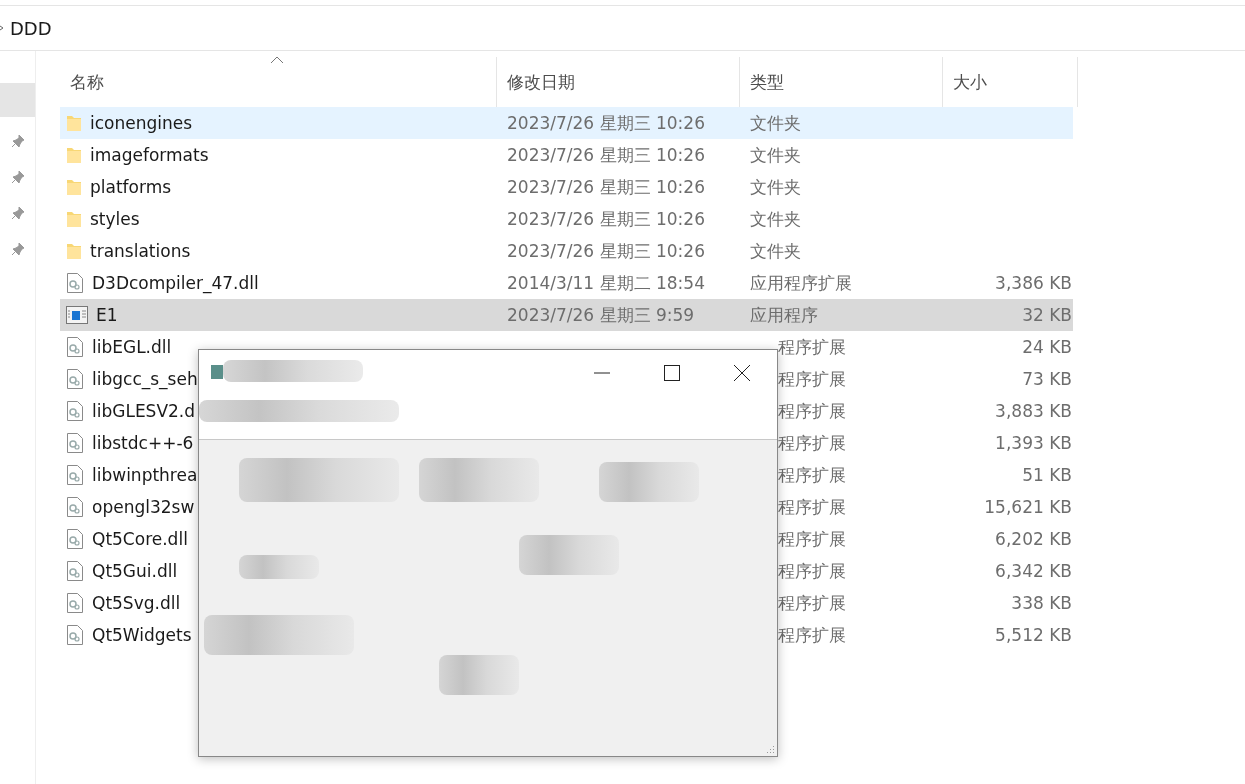  Describe the element at coordinates (800, 282) in the screenshot. I see `file-type: 应用程序扩展` at that location.